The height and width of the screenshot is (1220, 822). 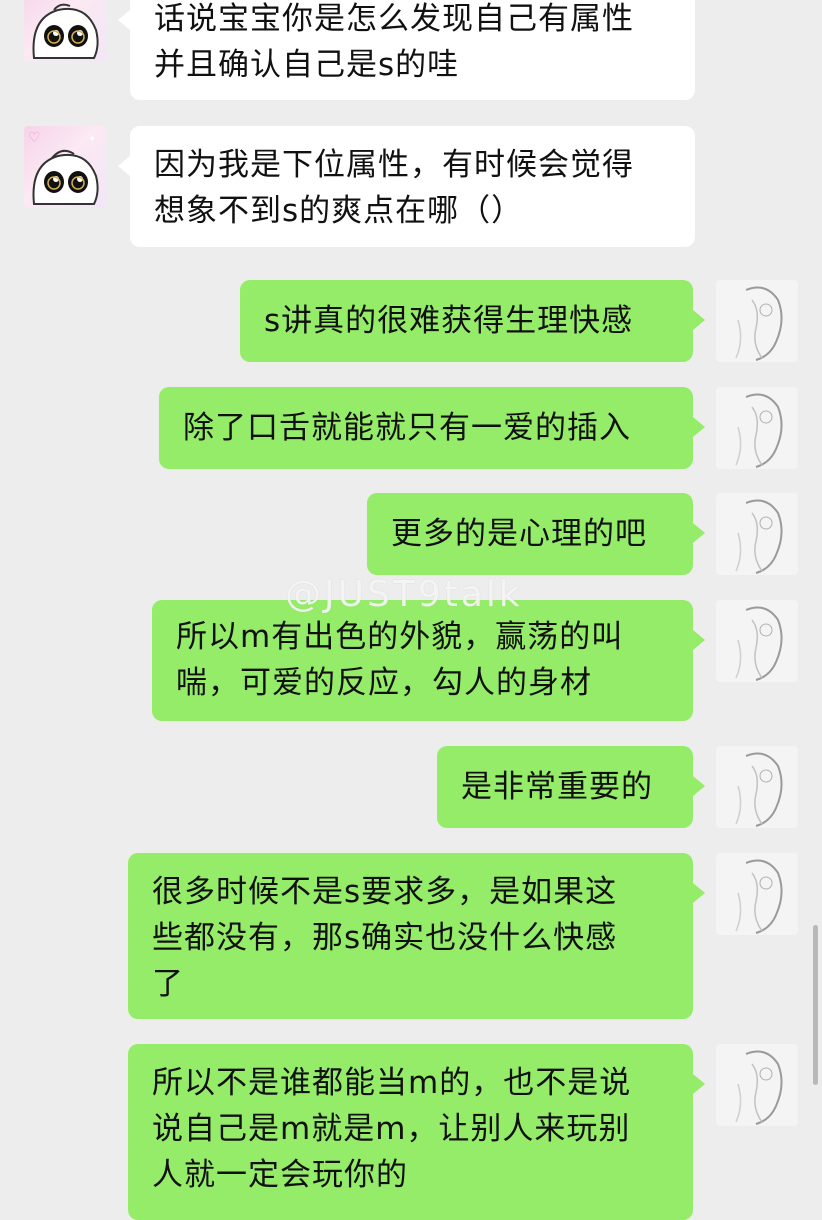 I want to click on message-bubble-sent: 除了口舌就能就只有一爱的插入, so click(x=432, y=428).